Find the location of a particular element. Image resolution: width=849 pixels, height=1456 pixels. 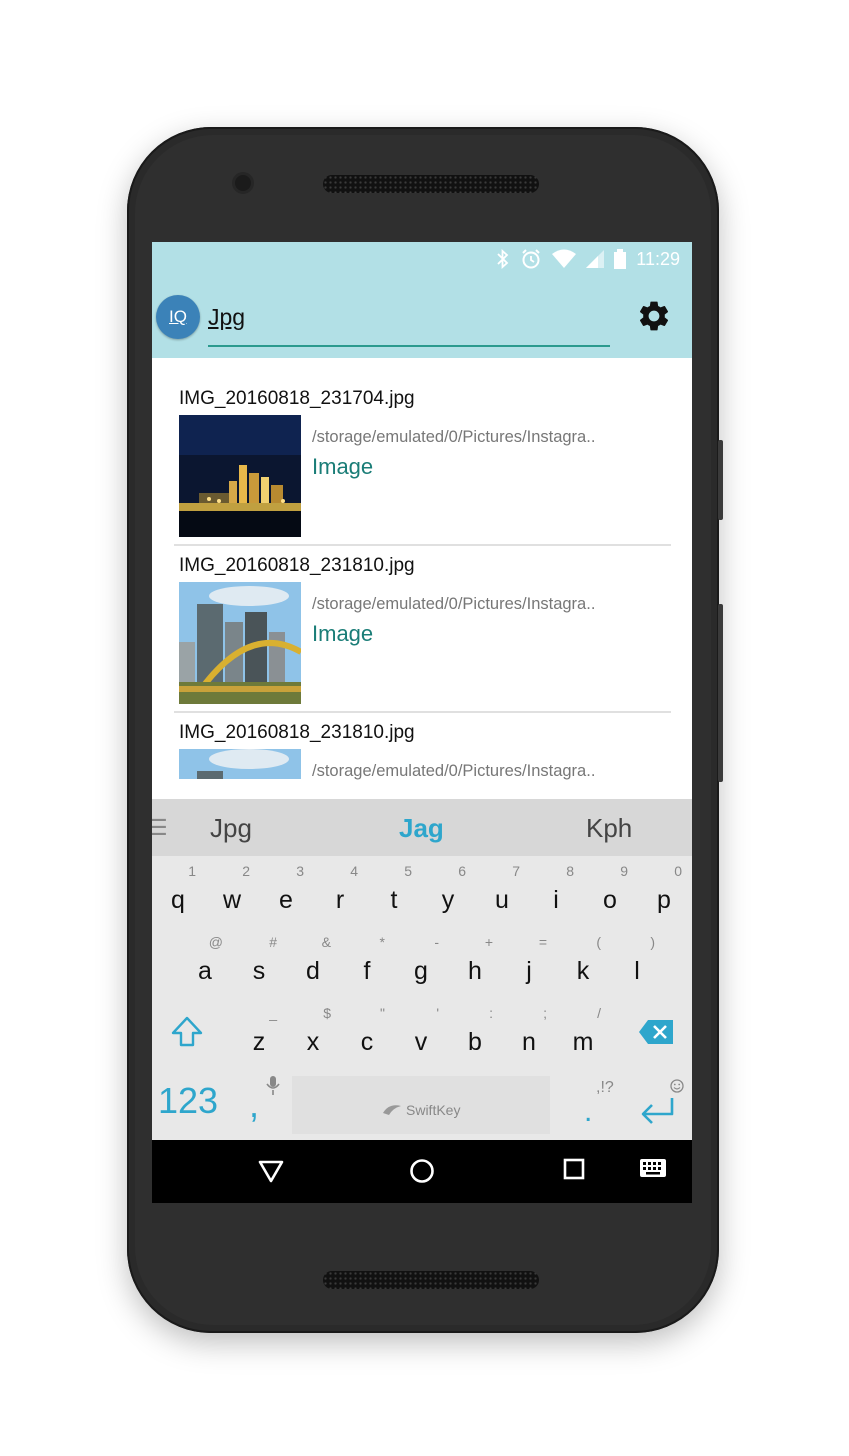

key-x: $ x is located at coordinates (313, 1032).